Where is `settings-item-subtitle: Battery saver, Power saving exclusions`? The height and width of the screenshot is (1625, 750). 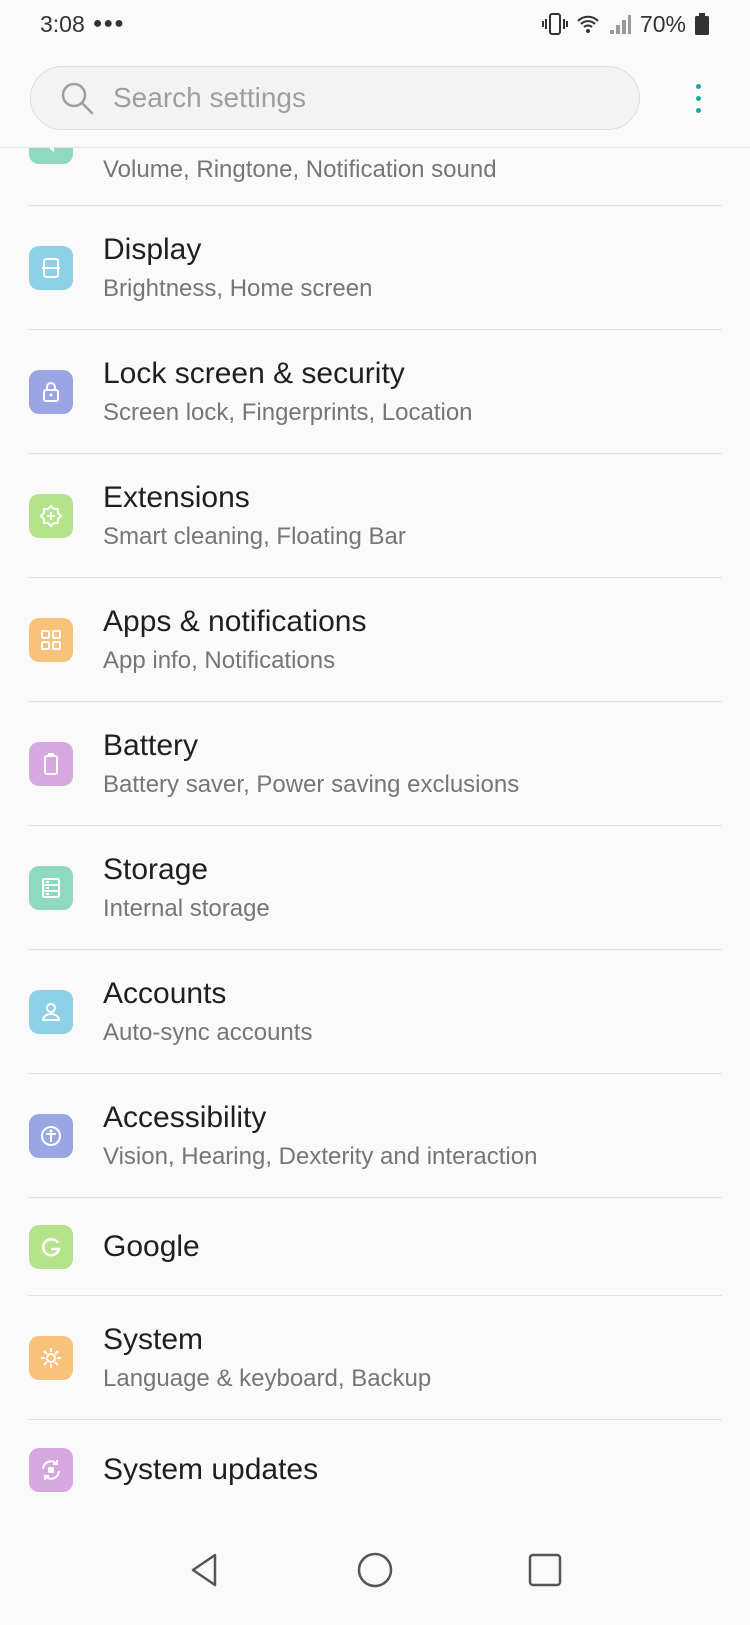 settings-item-subtitle: Battery saver, Power saving exclusions is located at coordinates (311, 784).